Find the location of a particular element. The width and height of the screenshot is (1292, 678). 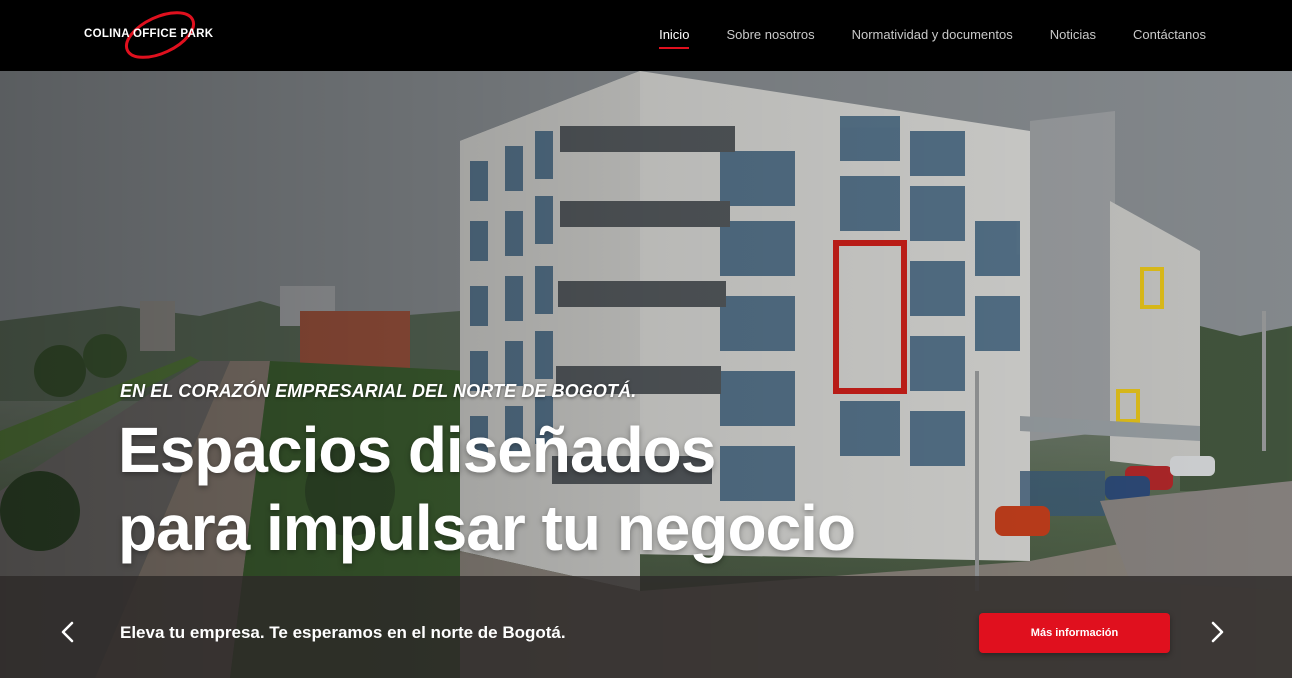

chevron-left-icon is located at coordinates (67, 632).